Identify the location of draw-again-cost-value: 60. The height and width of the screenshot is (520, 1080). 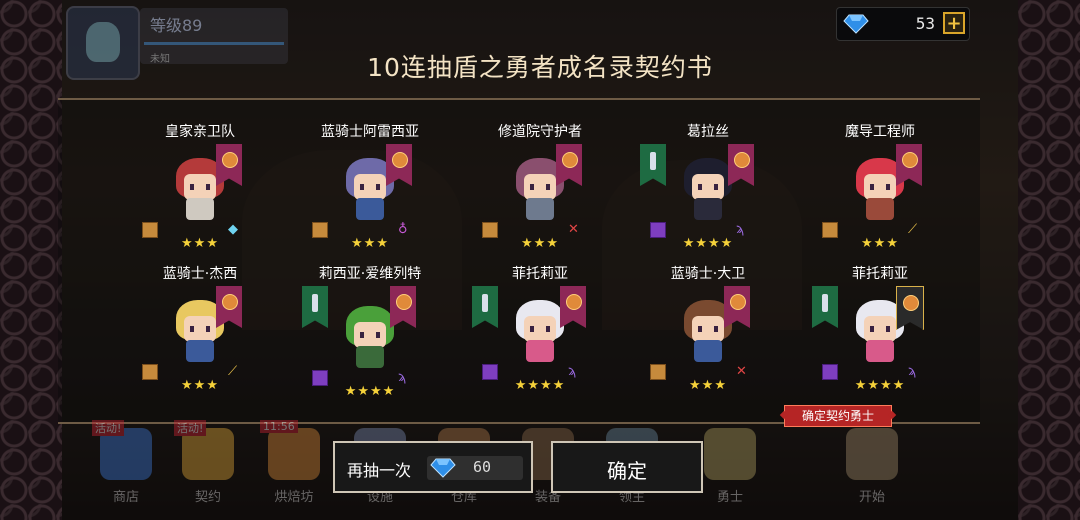
(482, 467).